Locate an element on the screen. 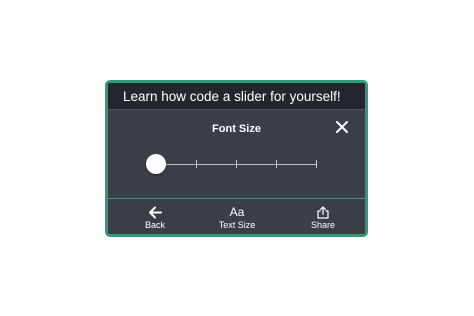  text-size-button: Aa Text Size is located at coordinates (237, 216).